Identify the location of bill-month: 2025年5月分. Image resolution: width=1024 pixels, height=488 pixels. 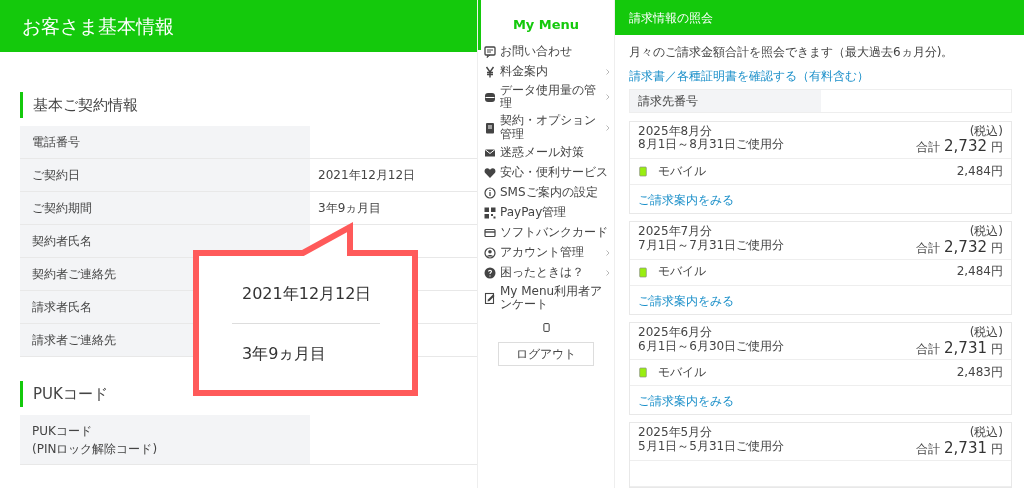
(676, 433).